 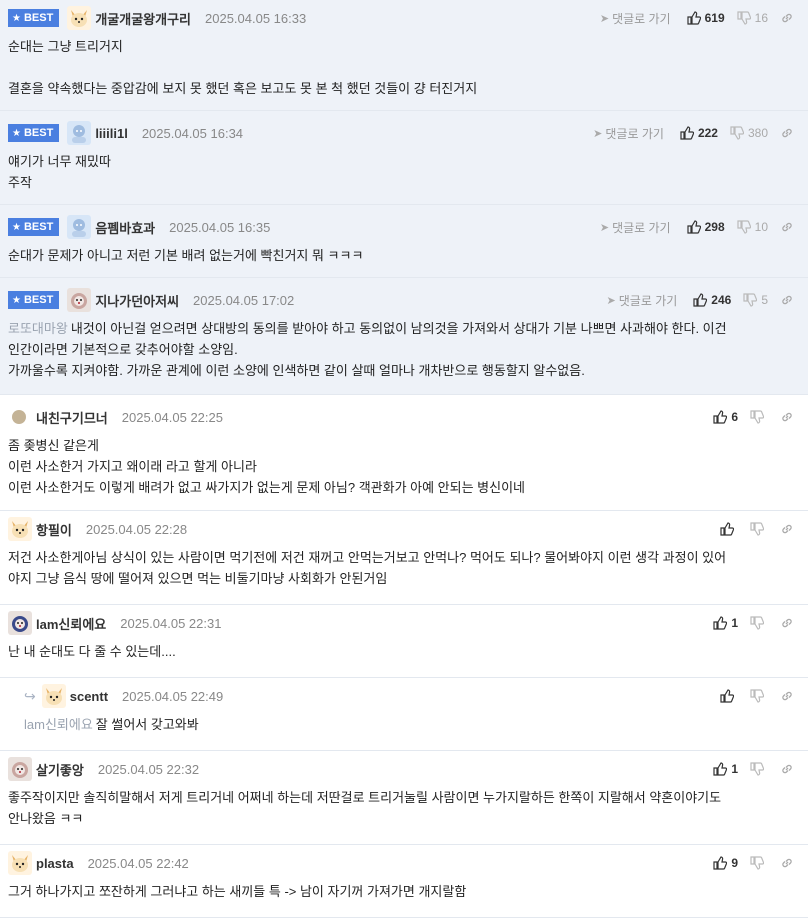 I want to click on comment-date: 2025.04.05 22:28, so click(x=136, y=529).